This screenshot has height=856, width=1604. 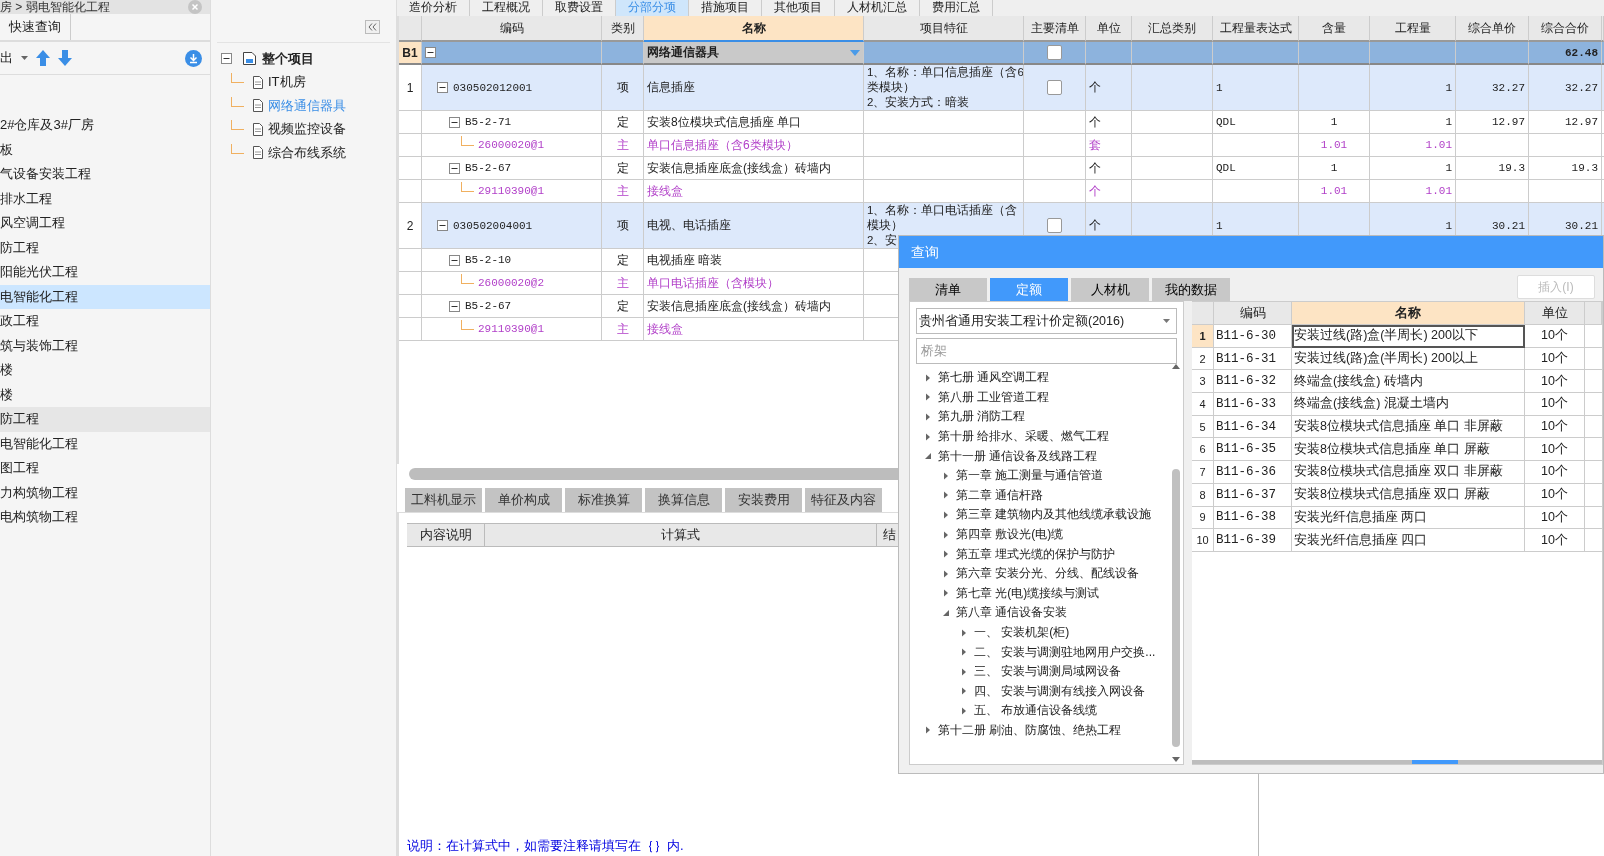 What do you see at coordinates (1203, 382) in the screenshot?
I see `row-number: 3` at bounding box center [1203, 382].